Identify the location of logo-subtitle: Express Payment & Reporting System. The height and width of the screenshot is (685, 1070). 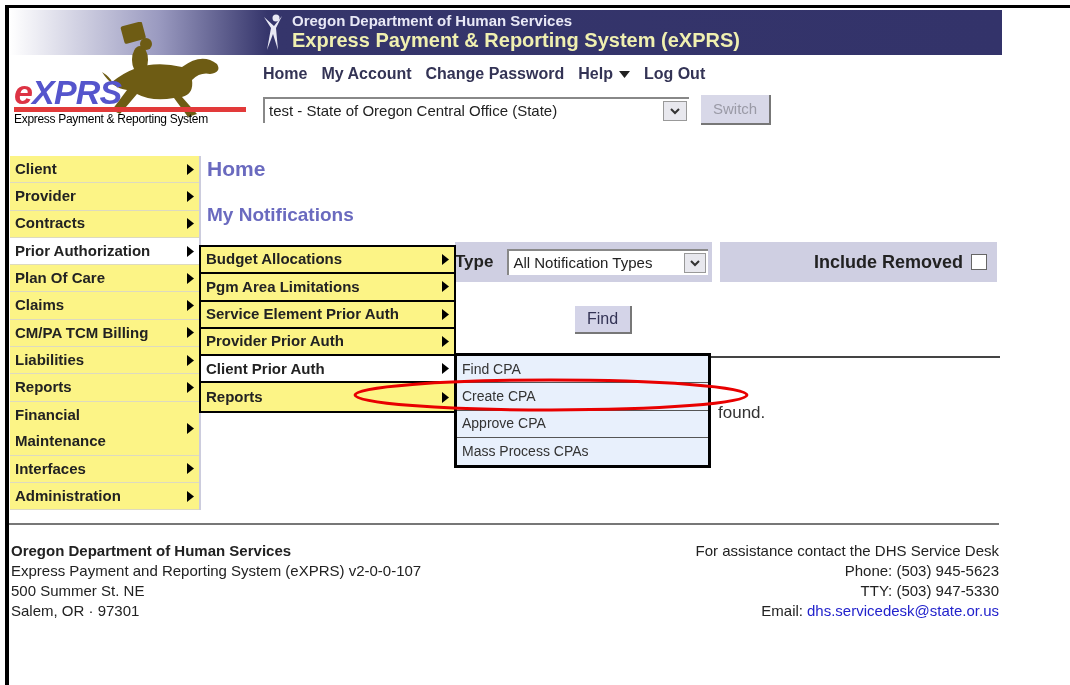
(111, 119).